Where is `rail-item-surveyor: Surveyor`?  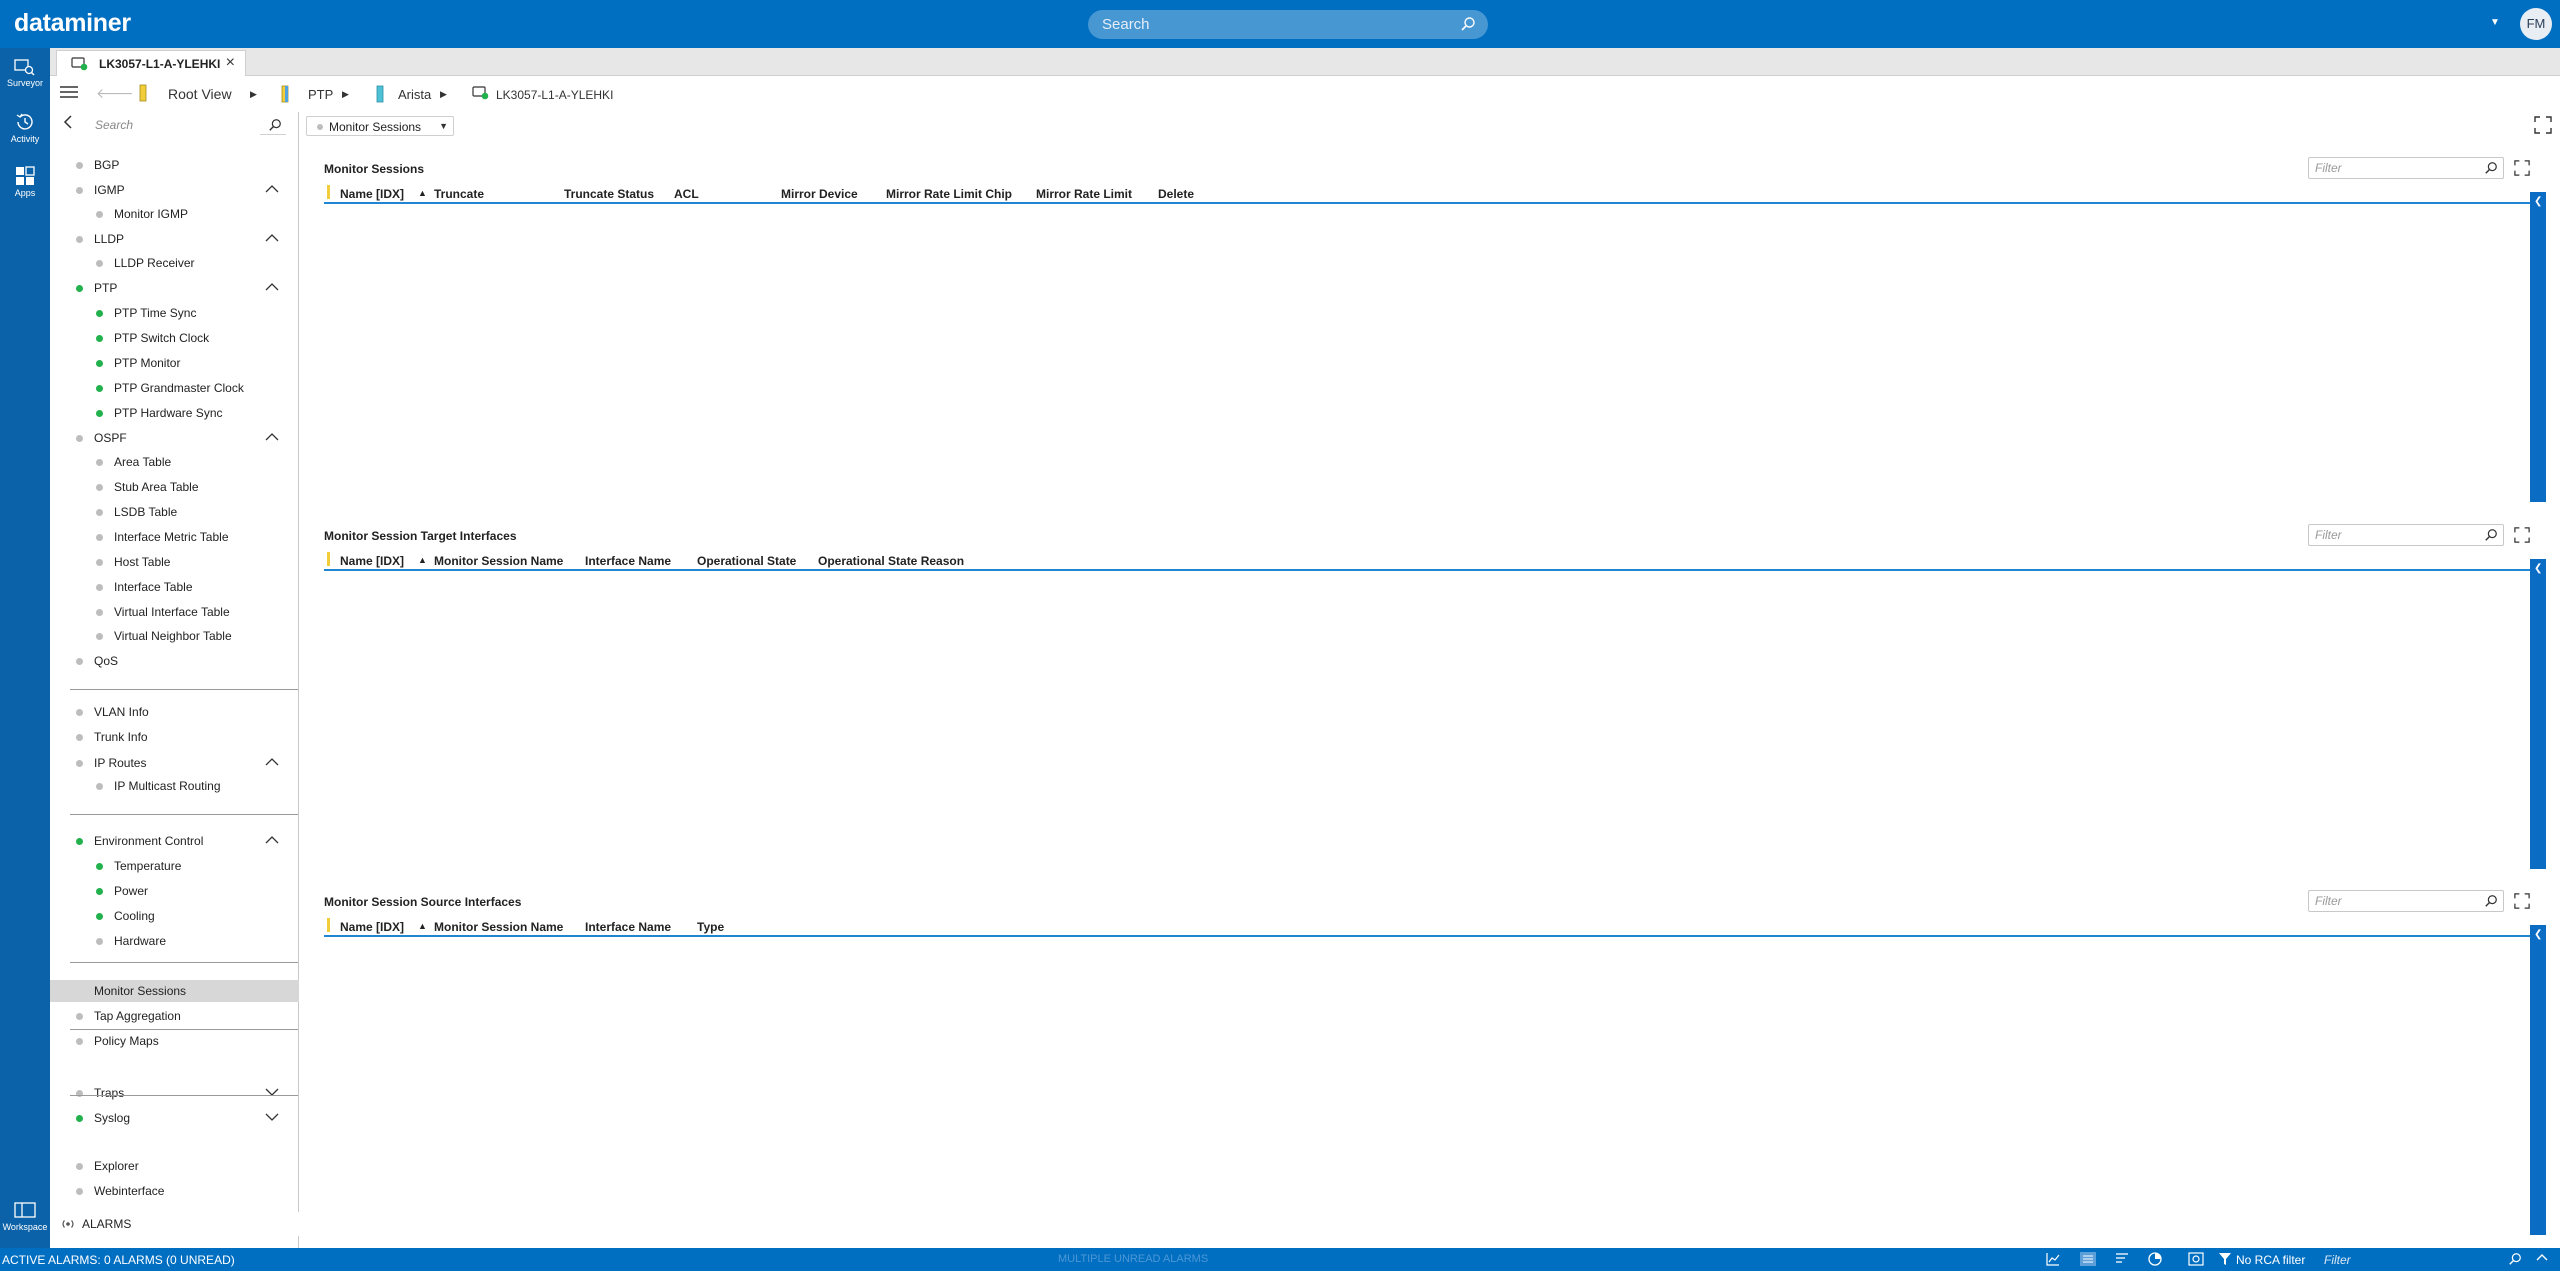 rail-item-surveyor: Surveyor is located at coordinates (25, 73).